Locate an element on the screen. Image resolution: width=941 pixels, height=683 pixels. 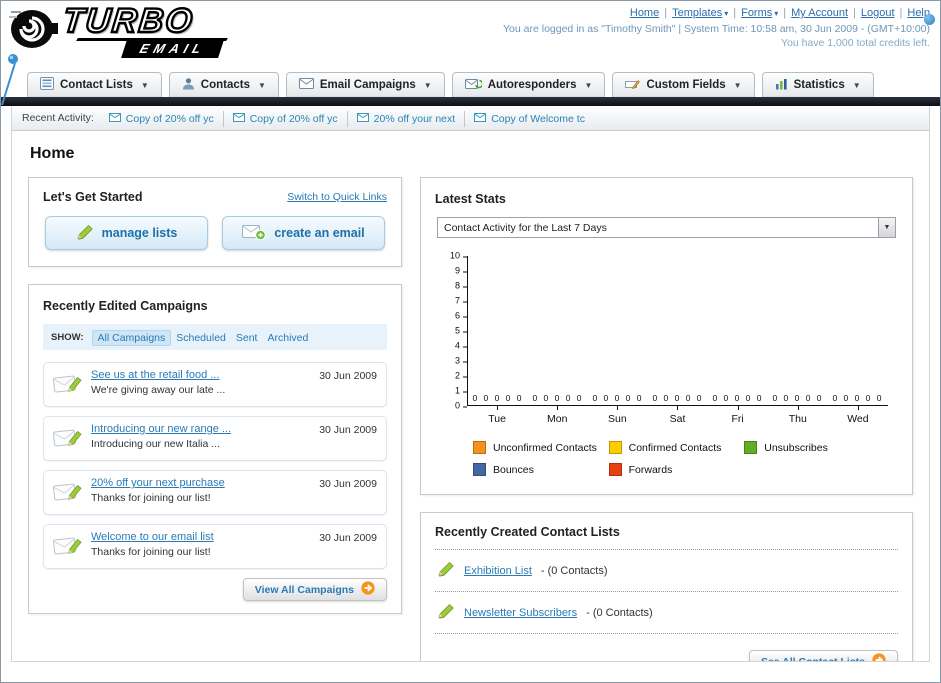
create-an-email-button: create an email is located at coordinates (303, 233).